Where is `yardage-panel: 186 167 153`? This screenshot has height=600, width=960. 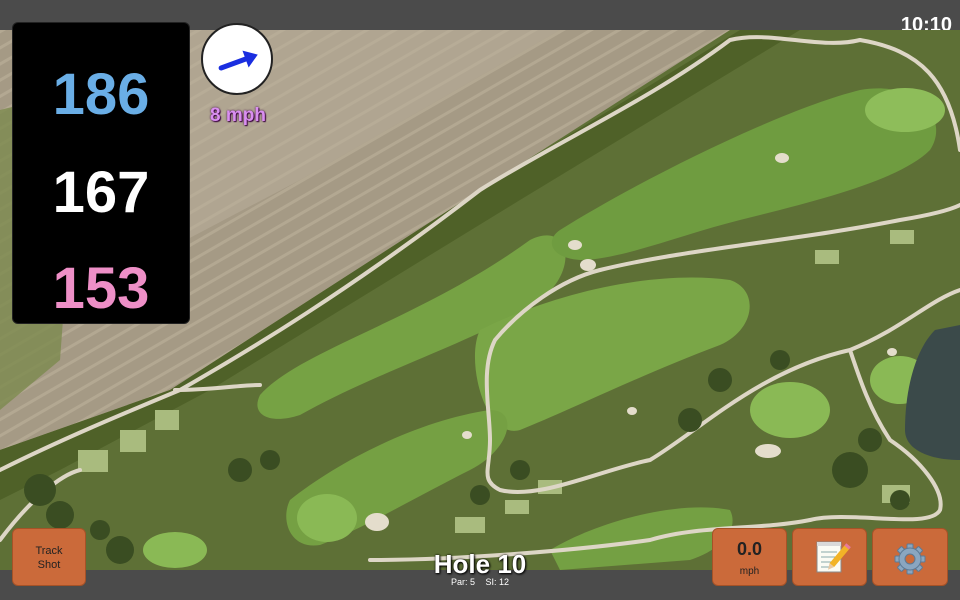 yardage-panel: 186 167 153 is located at coordinates (101, 173).